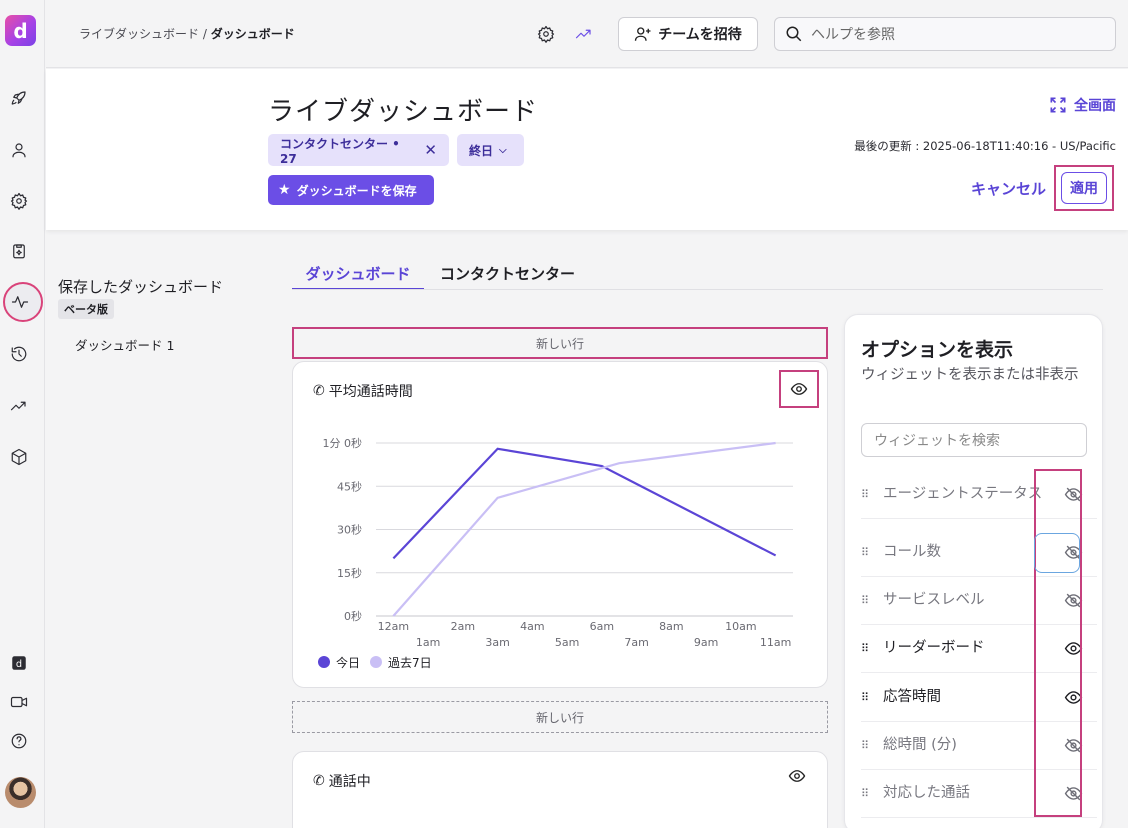 The width and height of the screenshot is (1128, 828). Describe the element at coordinates (853, 35) in the screenshot. I see `help-search-placeholder: ヘルプを参照` at that location.